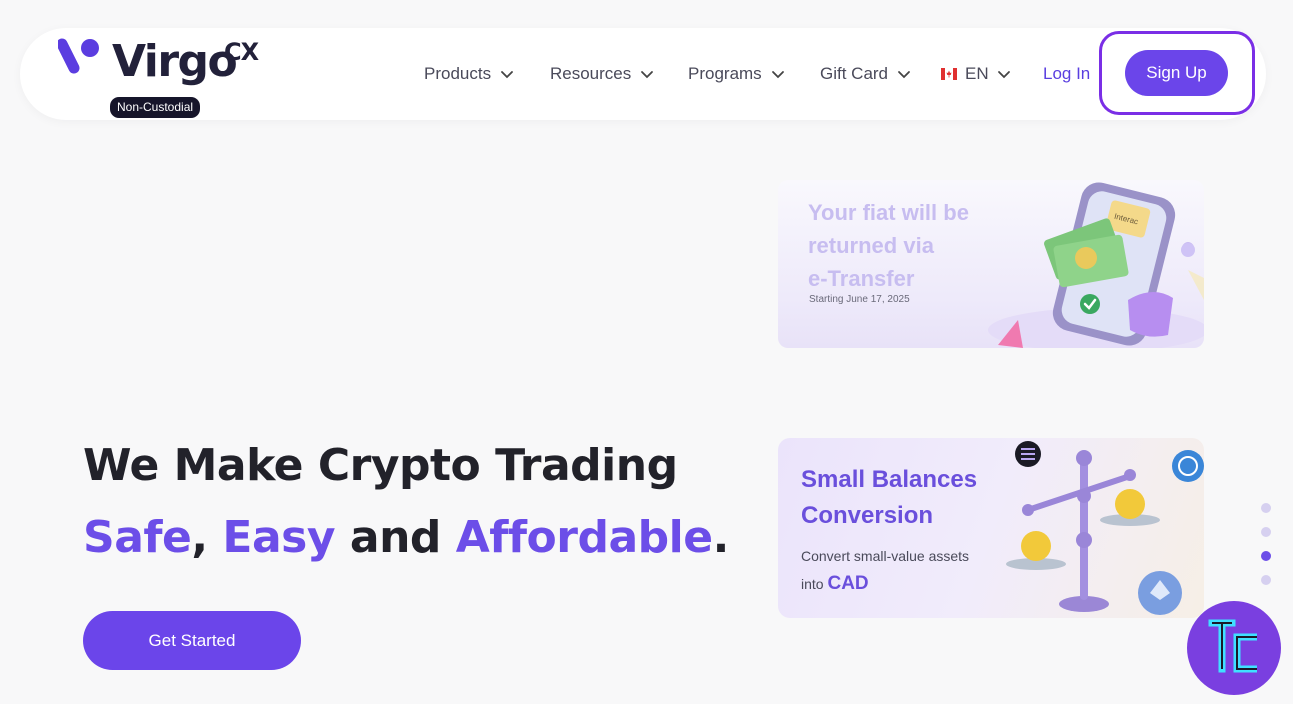 The image size is (1293, 704). Describe the element at coordinates (175, 61) in the screenshot. I see `logo-text: Virgo` at that location.